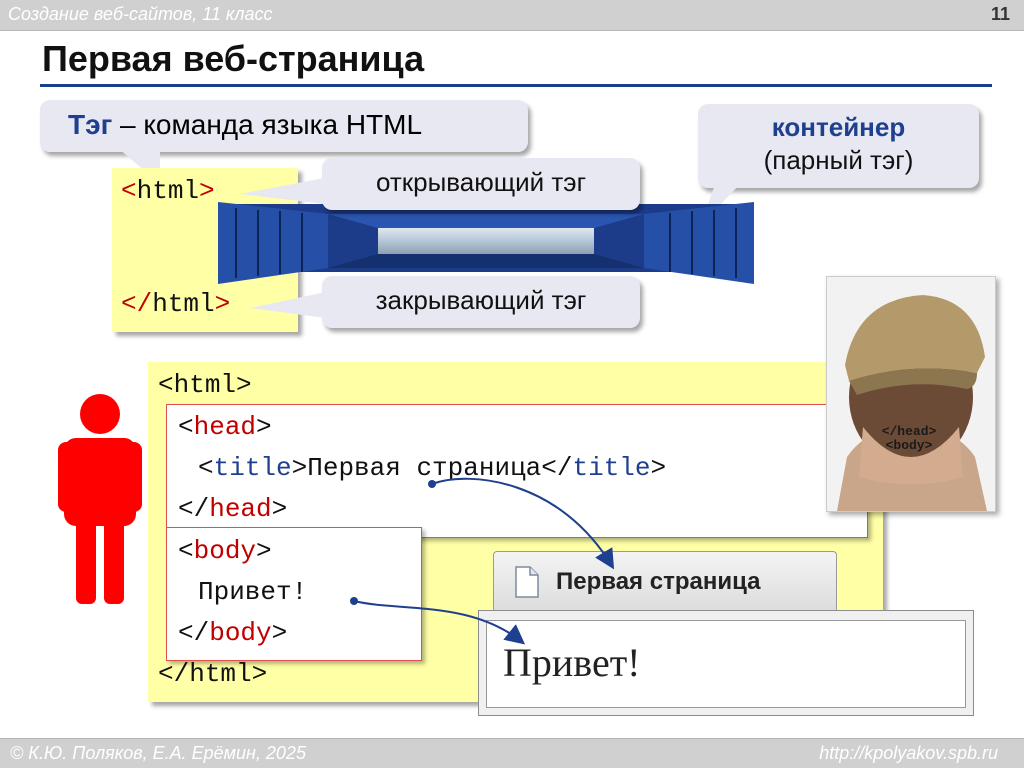 This screenshot has width=1024, height=768. What do you see at coordinates (158, 753) in the screenshot?
I see `author-credit: © К.Ю. Поляков, Е.А. Ерёмин, 2025` at bounding box center [158, 753].